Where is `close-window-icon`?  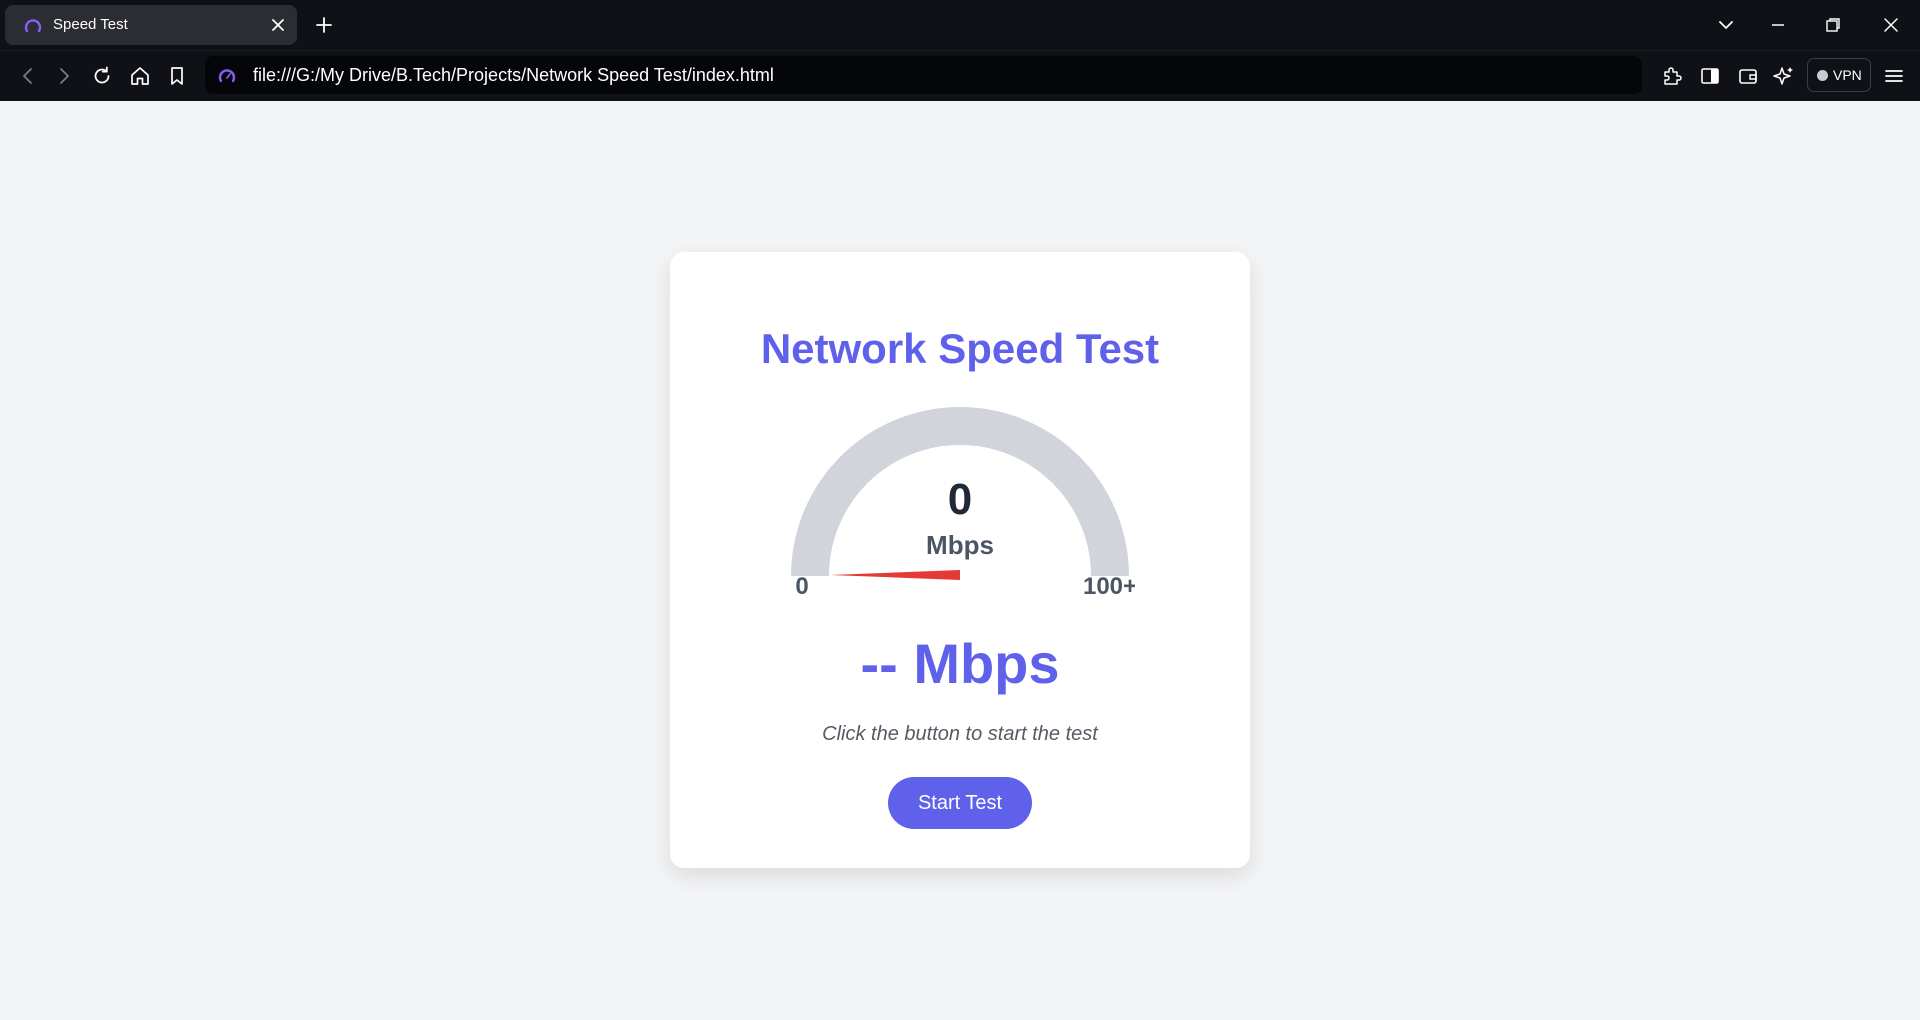
close-window-icon is located at coordinates (1891, 25).